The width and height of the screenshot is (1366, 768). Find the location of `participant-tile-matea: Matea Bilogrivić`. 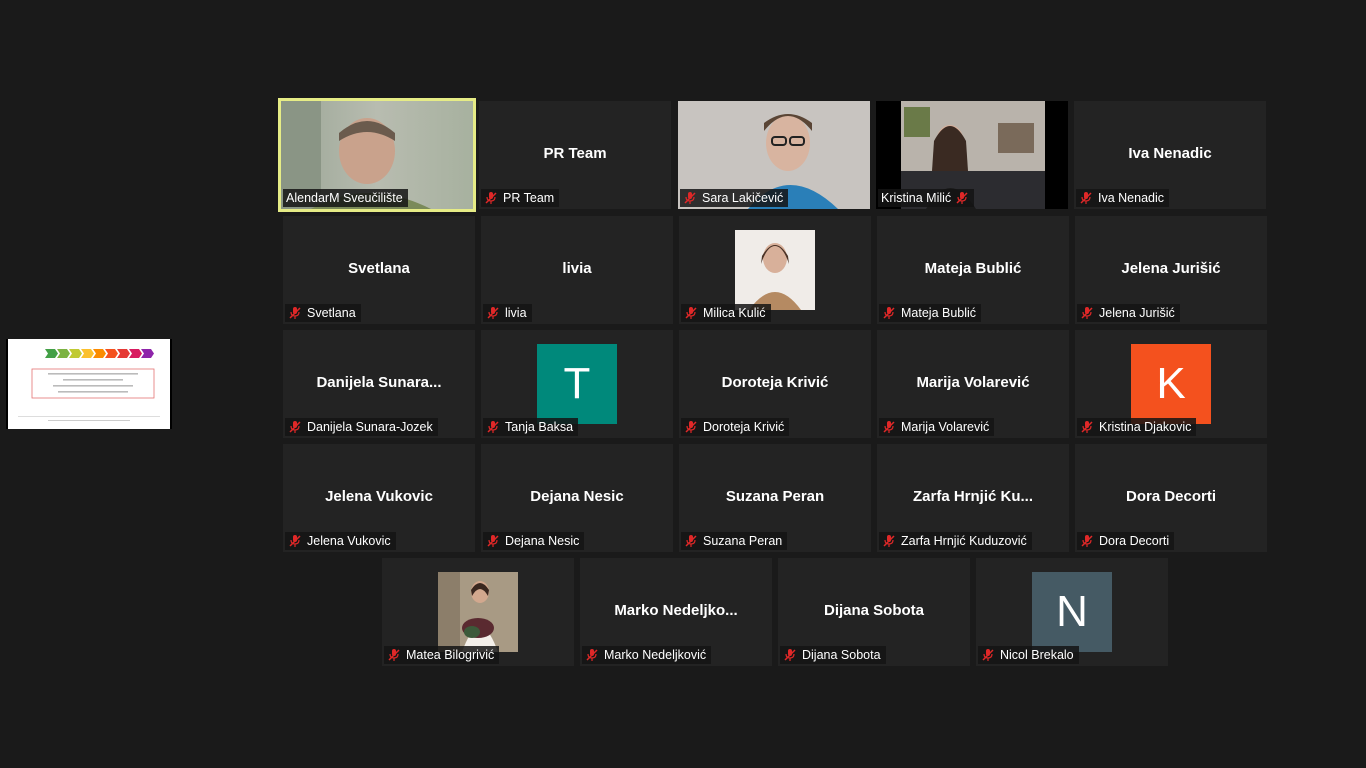

participant-tile-matea: Matea Bilogrivić is located at coordinates (478, 612).